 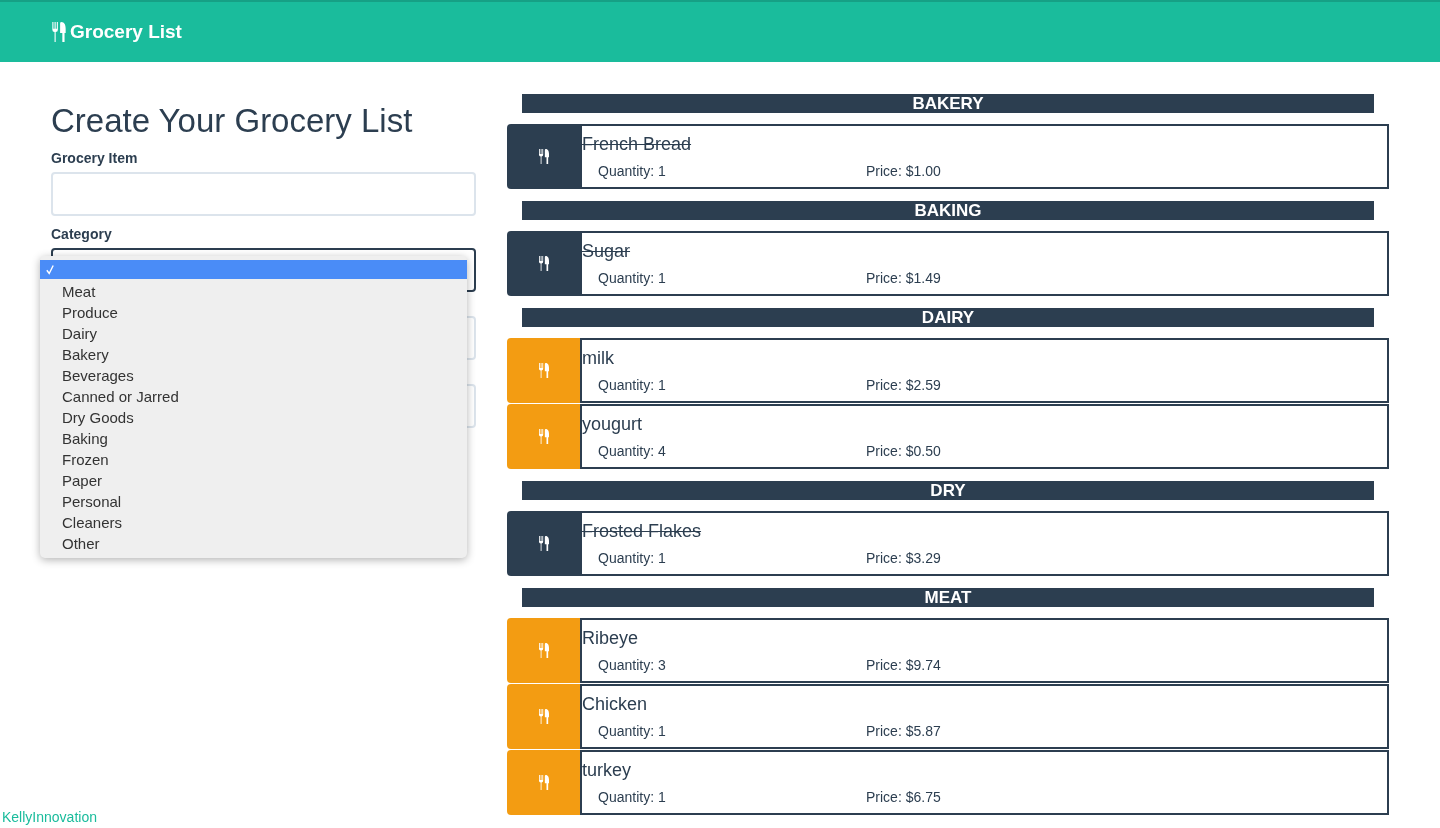 I want to click on item-quantity: Quantity: 3, so click(x=632, y=665).